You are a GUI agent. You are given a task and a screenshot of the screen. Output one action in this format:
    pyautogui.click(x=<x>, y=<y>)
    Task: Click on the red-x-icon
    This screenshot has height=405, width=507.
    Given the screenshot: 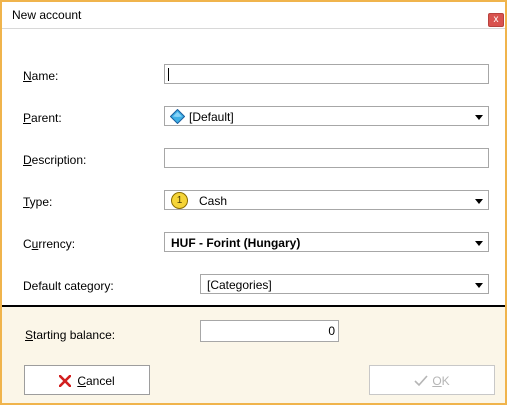 What is the action you would take?
    pyautogui.click(x=65, y=381)
    